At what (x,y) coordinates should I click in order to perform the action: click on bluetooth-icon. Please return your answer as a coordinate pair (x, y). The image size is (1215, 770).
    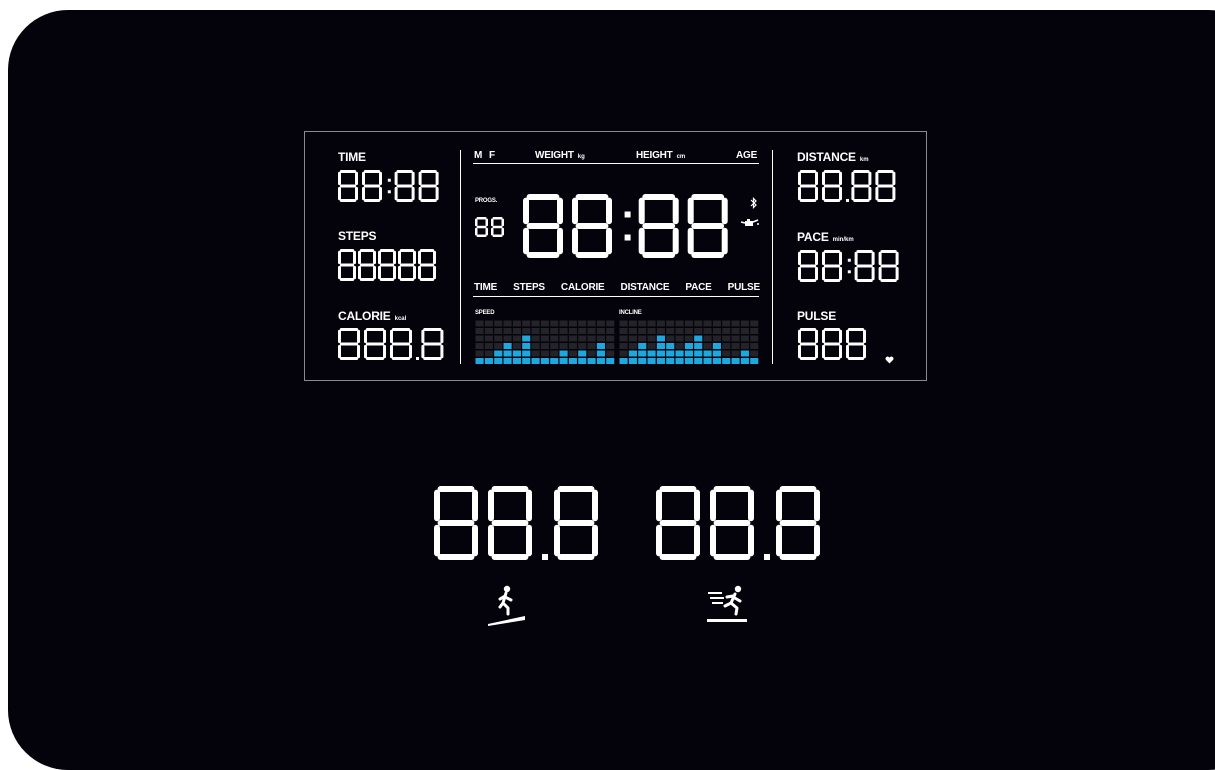
    Looking at the image, I should click on (753, 203).